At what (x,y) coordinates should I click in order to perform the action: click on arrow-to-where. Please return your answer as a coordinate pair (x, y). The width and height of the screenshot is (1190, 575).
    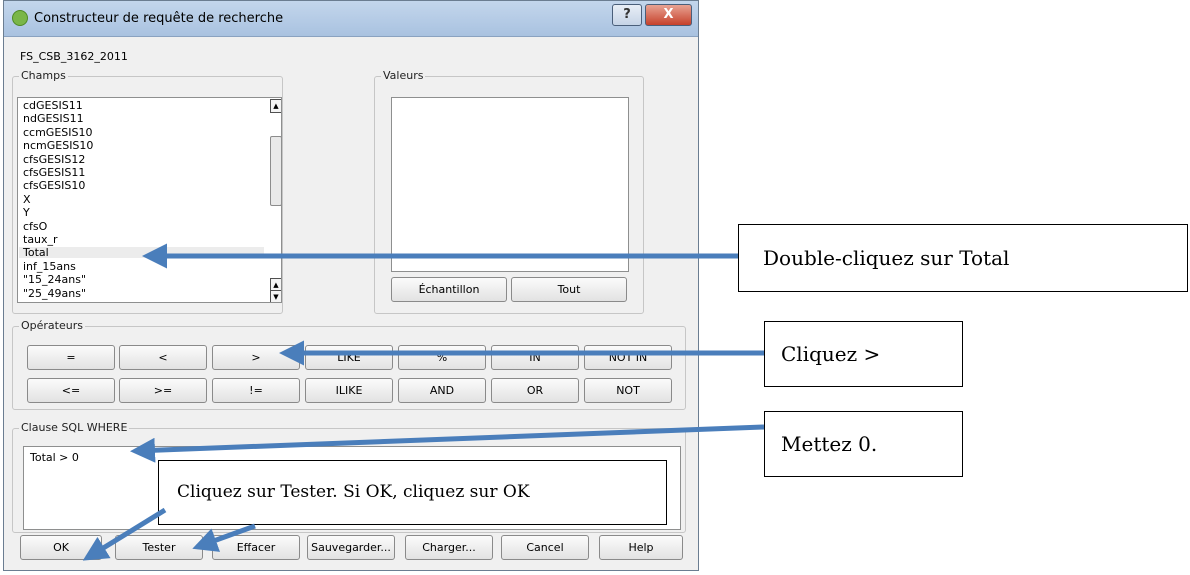
    Looking at the image, I should click on (447, 443).